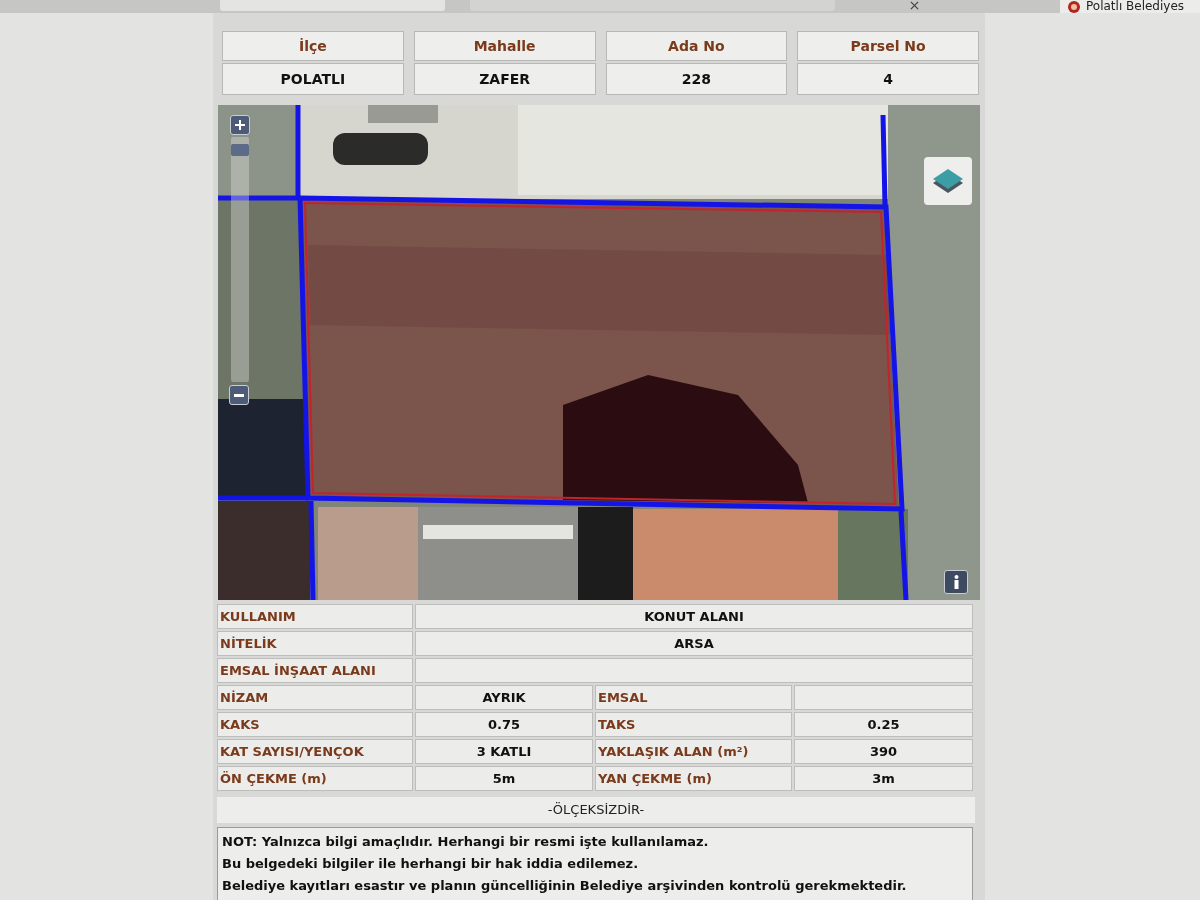  Describe the element at coordinates (313, 46) in the screenshot. I see `column-heading: İlçe` at that location.